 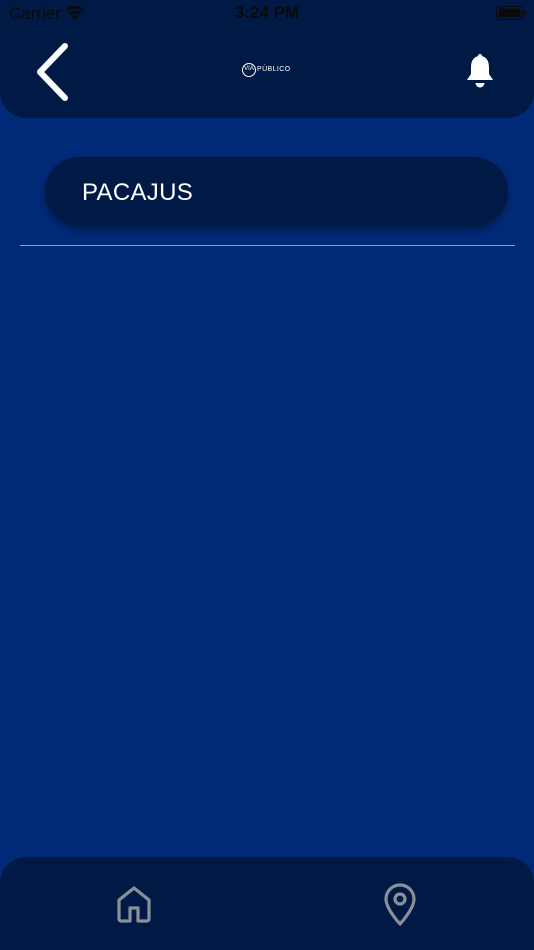 What do you see at coordinates (274, 69) in the screenshot?
I see `logo-text-publico: PÚBLICO` at bounding box center [274, 69].